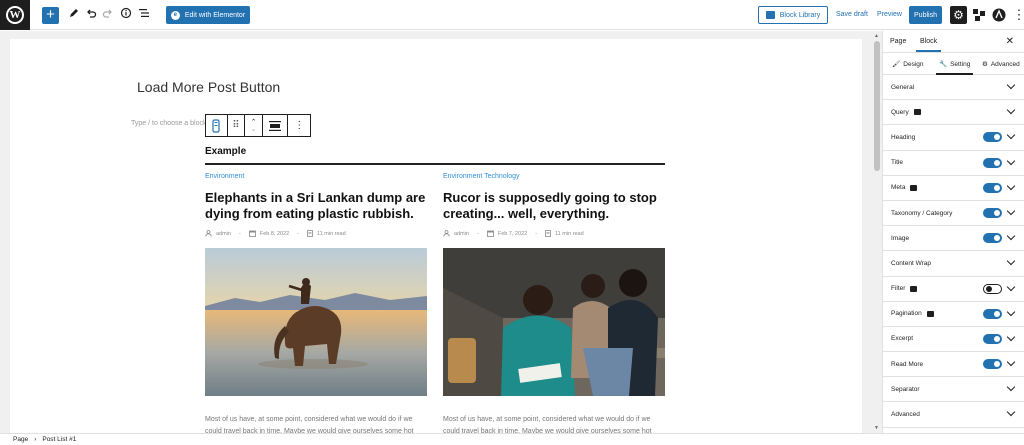  Describe the element at coordinates (877, 106) in the screenshot. I see `scrollbar-thumb` at that location.